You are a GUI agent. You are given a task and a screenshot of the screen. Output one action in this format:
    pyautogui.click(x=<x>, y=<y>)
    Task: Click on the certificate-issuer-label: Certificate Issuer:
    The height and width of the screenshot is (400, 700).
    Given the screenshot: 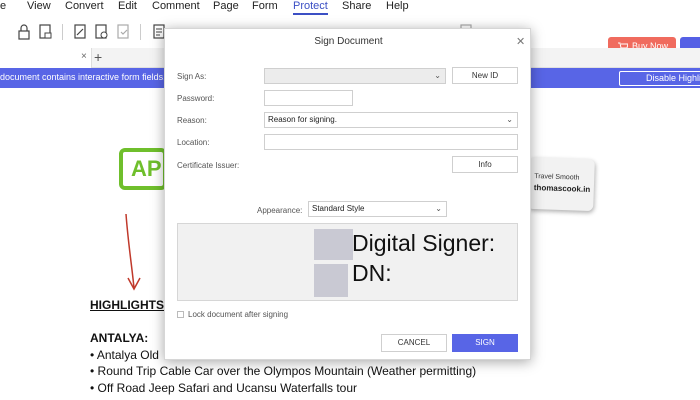 What is the action you would take?
    pyautogui.click(x=208, y=165)
    